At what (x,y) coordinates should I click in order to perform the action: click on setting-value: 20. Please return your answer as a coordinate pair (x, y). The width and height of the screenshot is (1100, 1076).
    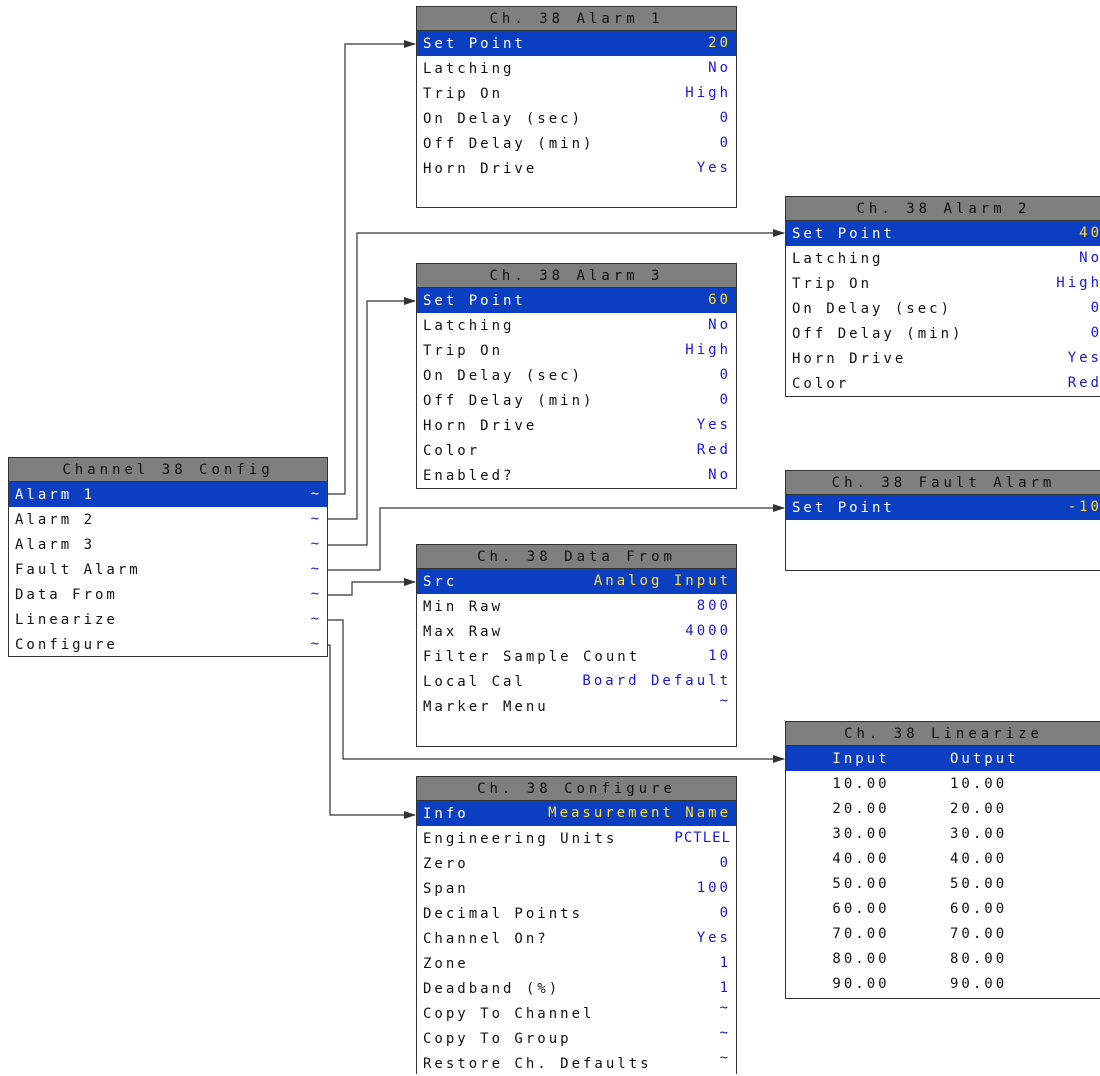
    Looking at the image, I should click on (719, 43).